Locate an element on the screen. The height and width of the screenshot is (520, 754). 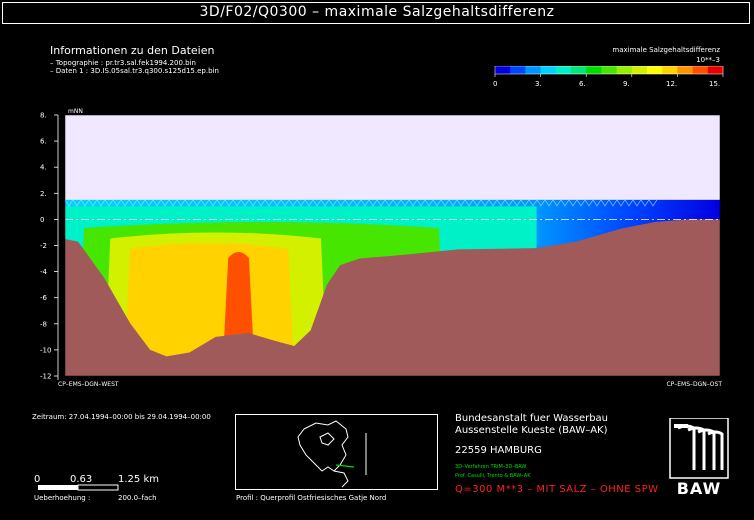
y-tick-label: 2. is located at coordinates (43, 194).